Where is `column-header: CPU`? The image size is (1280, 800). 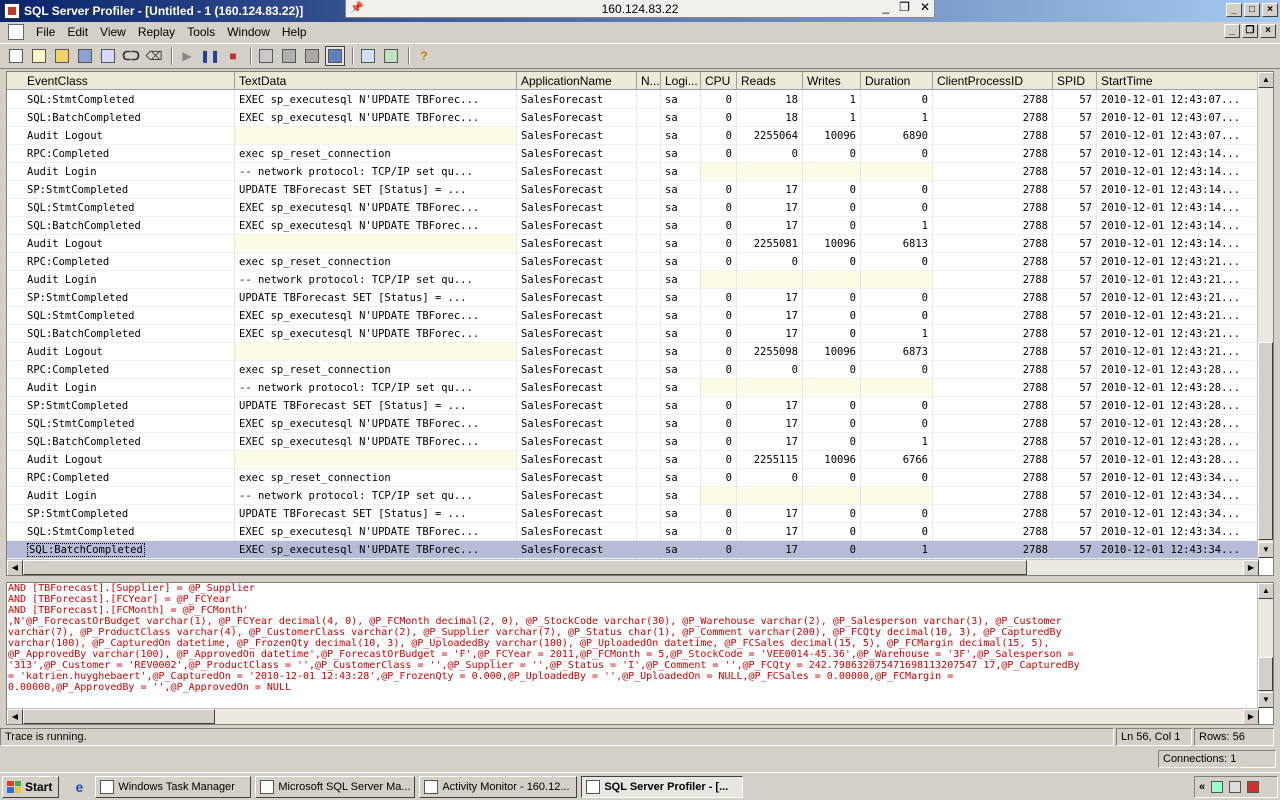 column-header: CPU is located at coordinates (719, 81).